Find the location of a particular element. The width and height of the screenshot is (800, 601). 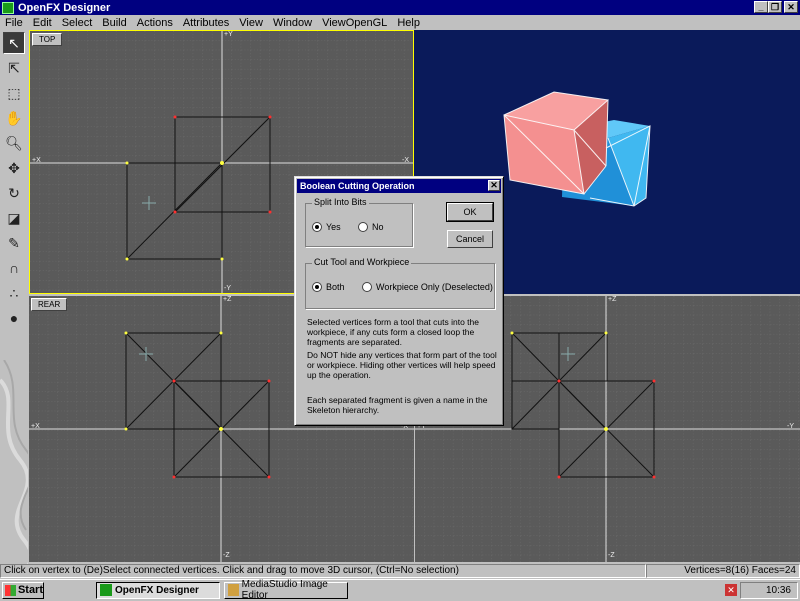

zoom-icon: 🔍︎ is located at coordinates (14, 143).